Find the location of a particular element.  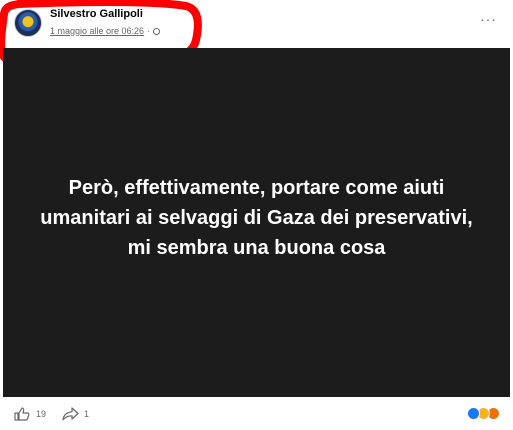

post-timestamp: 1 maggio alle ore 06:26 is located at coordinates (97, 31).